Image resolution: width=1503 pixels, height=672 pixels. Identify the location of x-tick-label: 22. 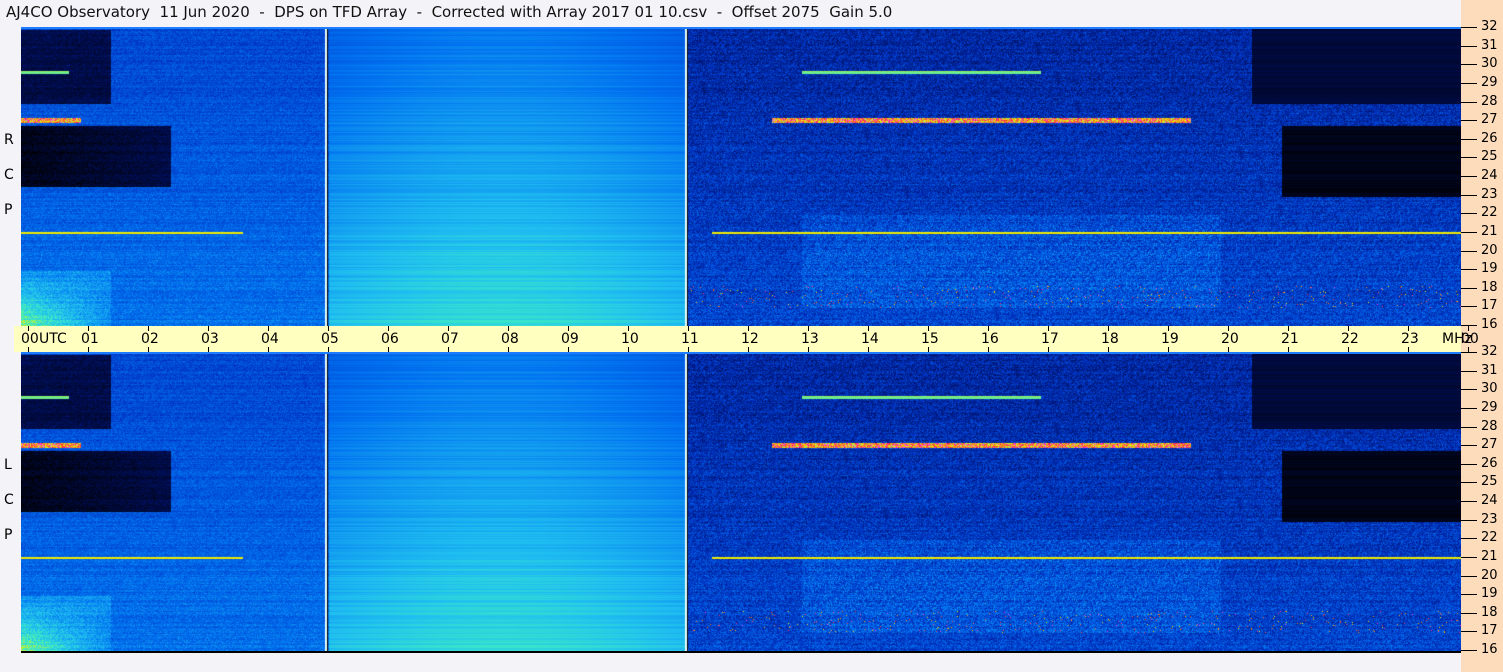
(1350, 339).